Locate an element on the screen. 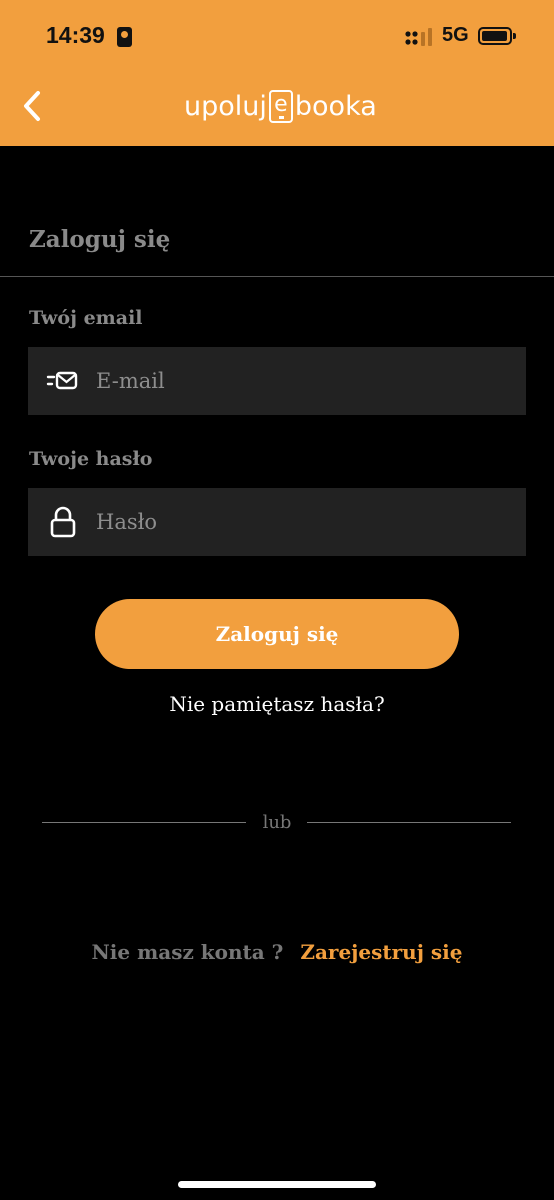 The image size is (554, 1200). home-indicator is located at coordinates (277, 1184).